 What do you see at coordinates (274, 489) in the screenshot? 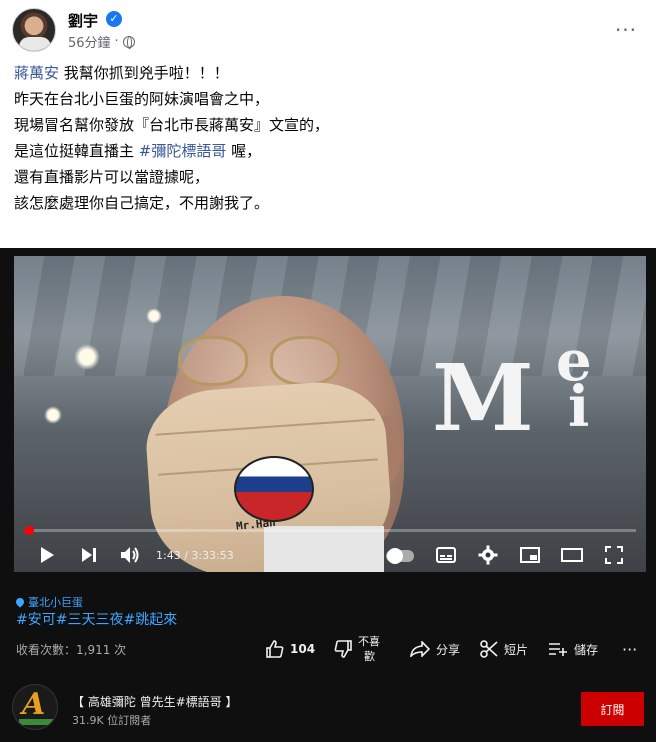
I see `flag-graphic` at bounding box center [274, 489].